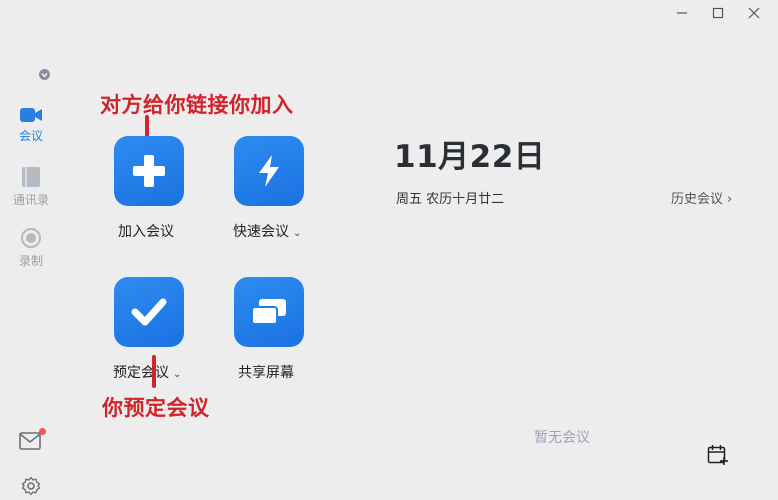 The width and height of the screenshot is (778, 500). I want to click on annotation-join-hint: 对方给你链接你加入, so click(197, 105).